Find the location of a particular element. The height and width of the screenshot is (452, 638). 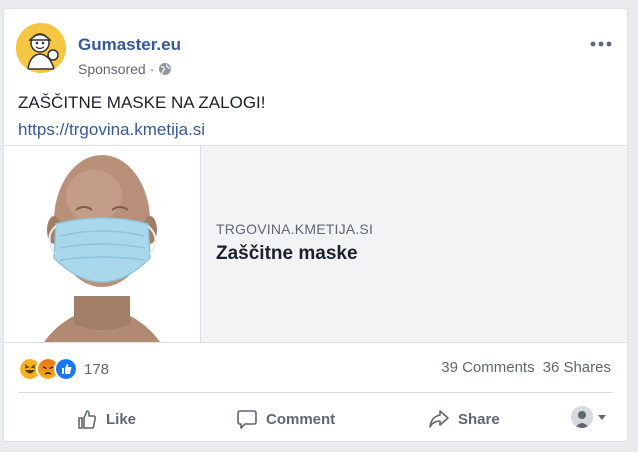

user-avatar is located at coordinates (582, 417).